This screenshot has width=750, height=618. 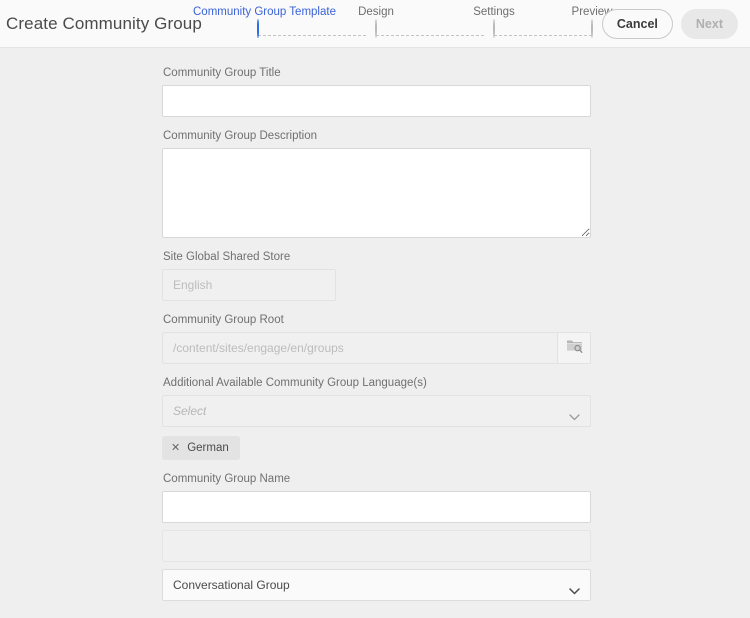 I want to click on community-group-title-label: Community Group Title, so click(x=222, y=73).